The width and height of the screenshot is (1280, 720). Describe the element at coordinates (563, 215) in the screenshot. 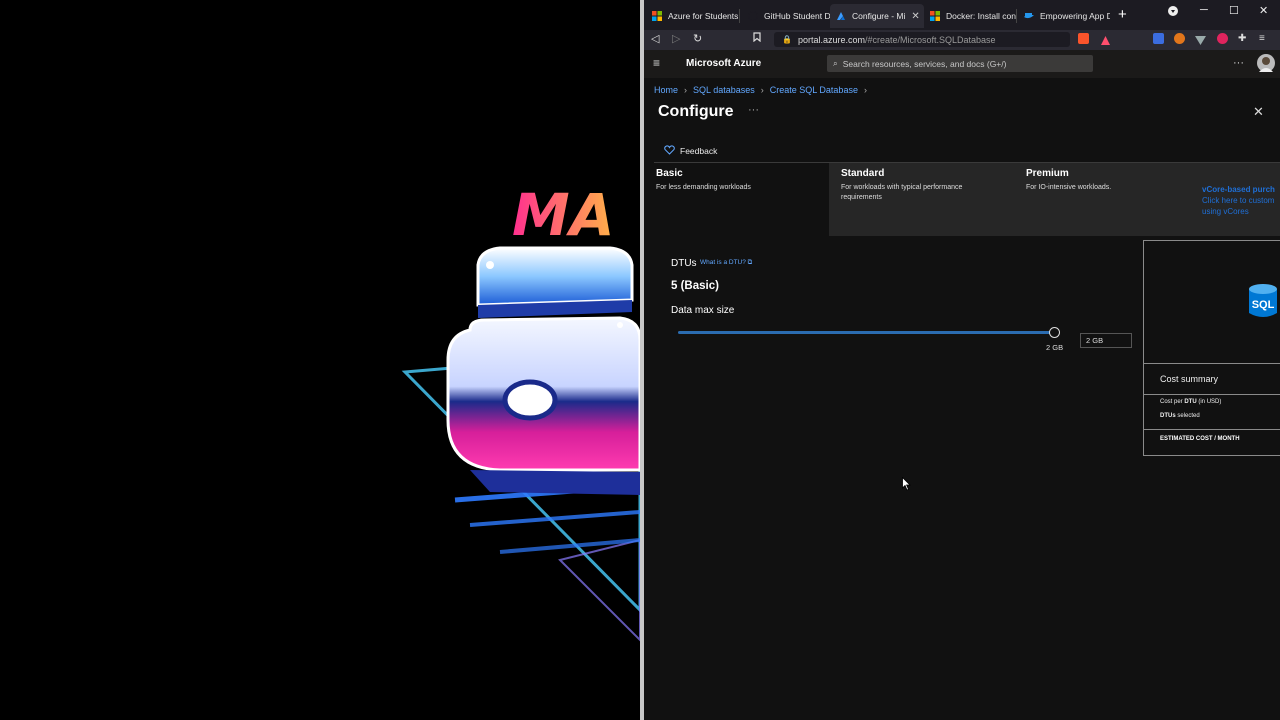

I see `artwork-text: MA` at that location.